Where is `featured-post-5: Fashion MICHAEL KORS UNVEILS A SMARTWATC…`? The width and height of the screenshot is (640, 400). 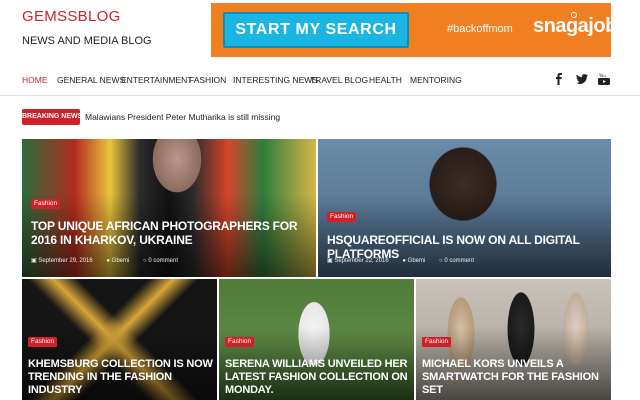 featured-post-5: Fashion MICHAEL KORS UNVEILS A SMARTWATC… is located at coordinates (513, 339).